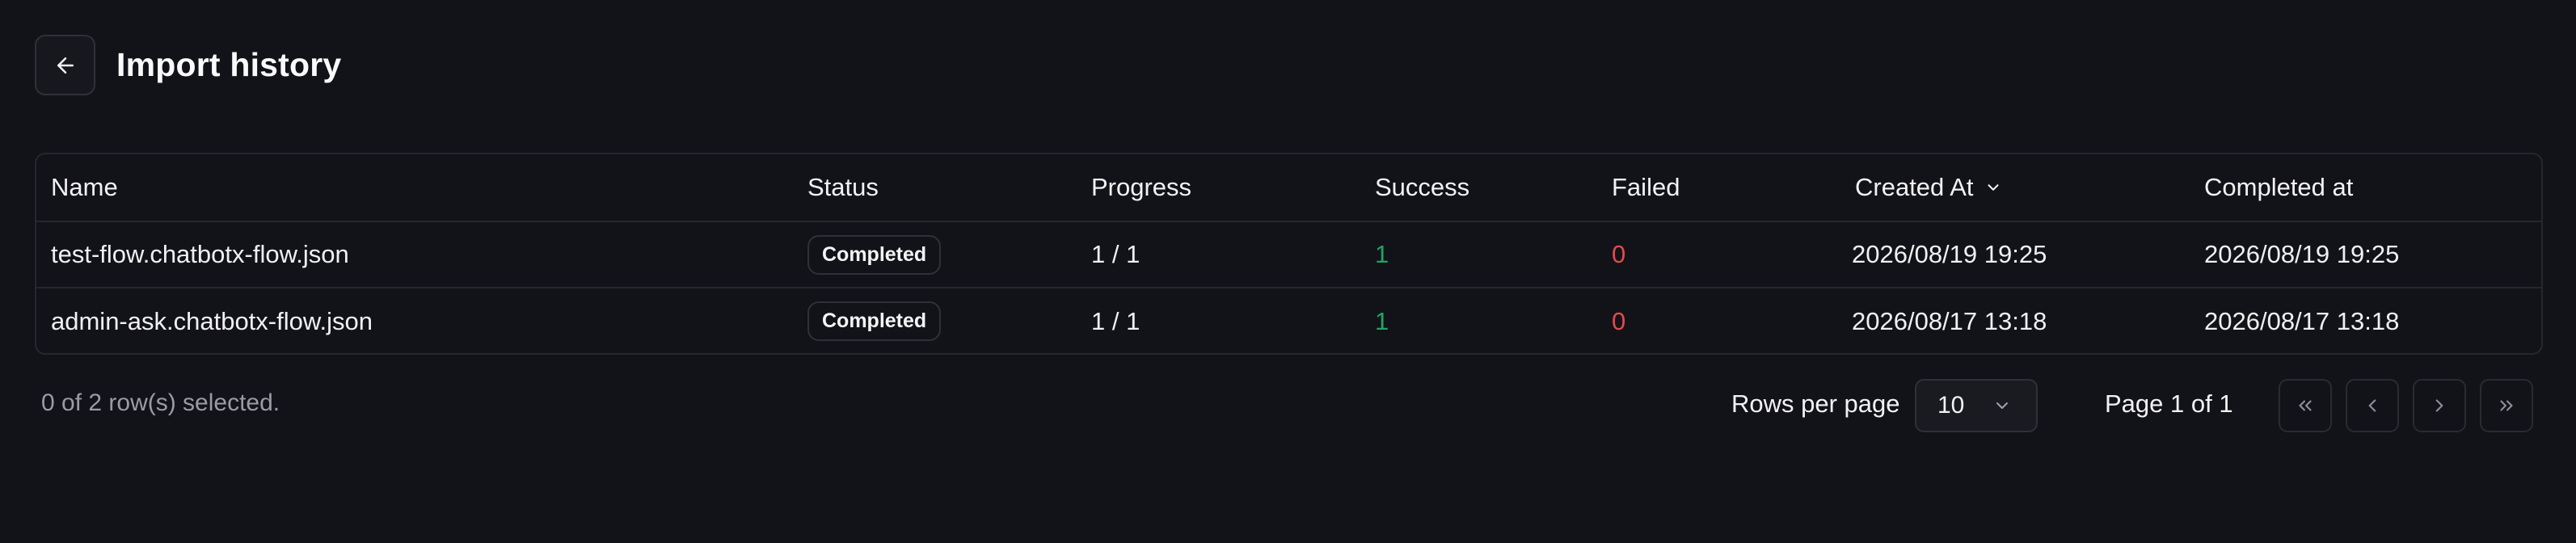 Image resolution: width=2576 pixels, height=543 pixels. Describe the element at coordinates (1915, 187) in the screenshot. I see `column-header-created-at-label: Created At` at that location.